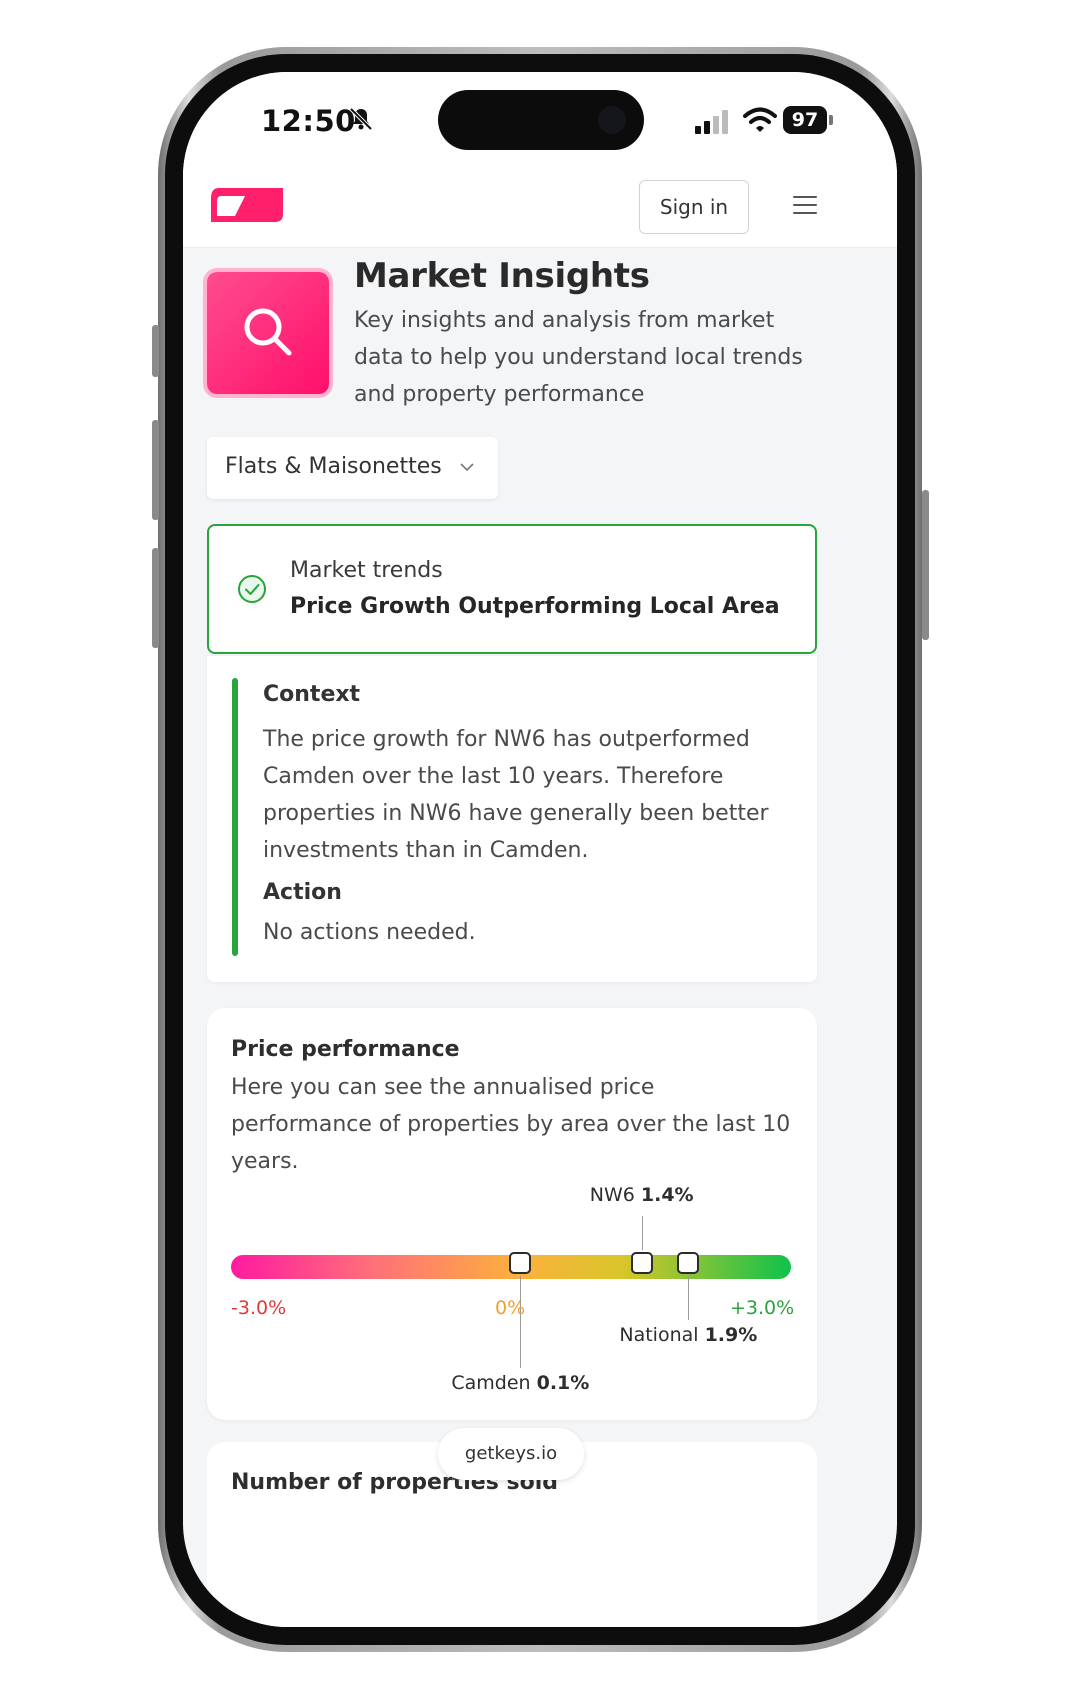 The image size is (1080, 1700). I want to click on context-heading: Context, so click(312, 694).